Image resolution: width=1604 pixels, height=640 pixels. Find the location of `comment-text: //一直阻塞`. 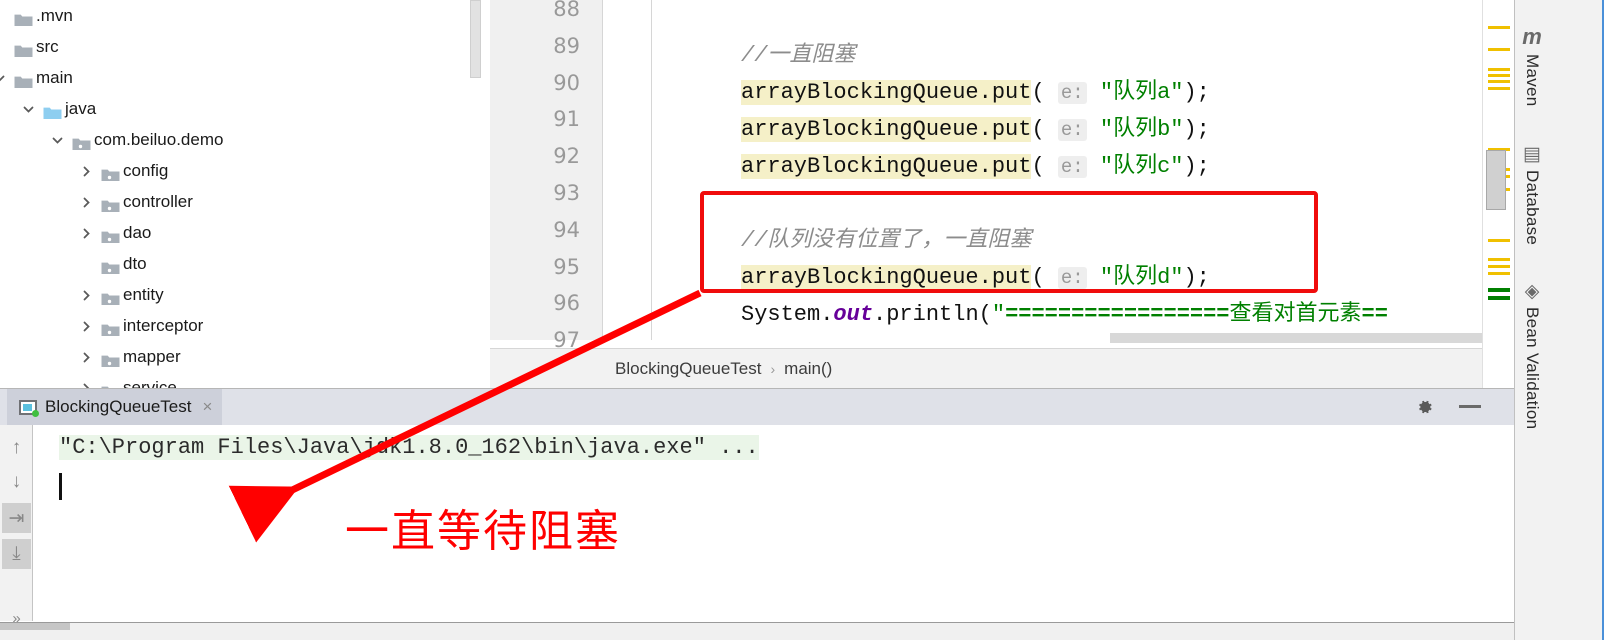

comment-text: //一直阻塞 is located at coordinates (798, 55).